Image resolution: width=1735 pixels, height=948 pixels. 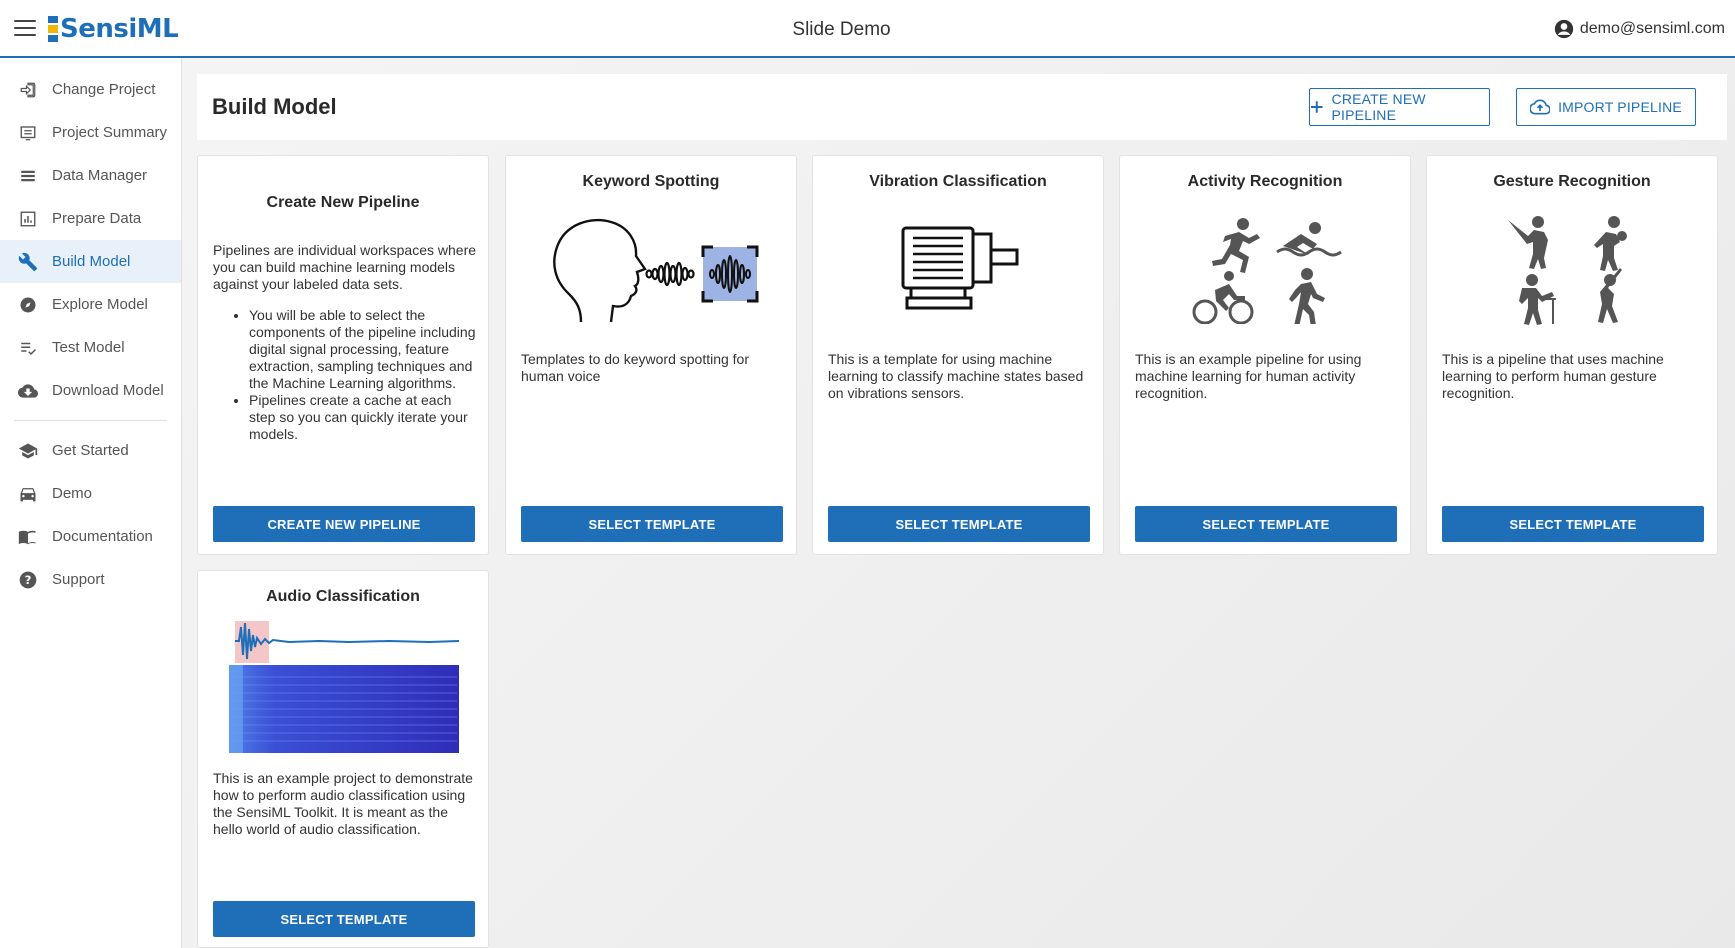 I want to click on sidebar-item-label: Get Started, so click(x=90, y=450).